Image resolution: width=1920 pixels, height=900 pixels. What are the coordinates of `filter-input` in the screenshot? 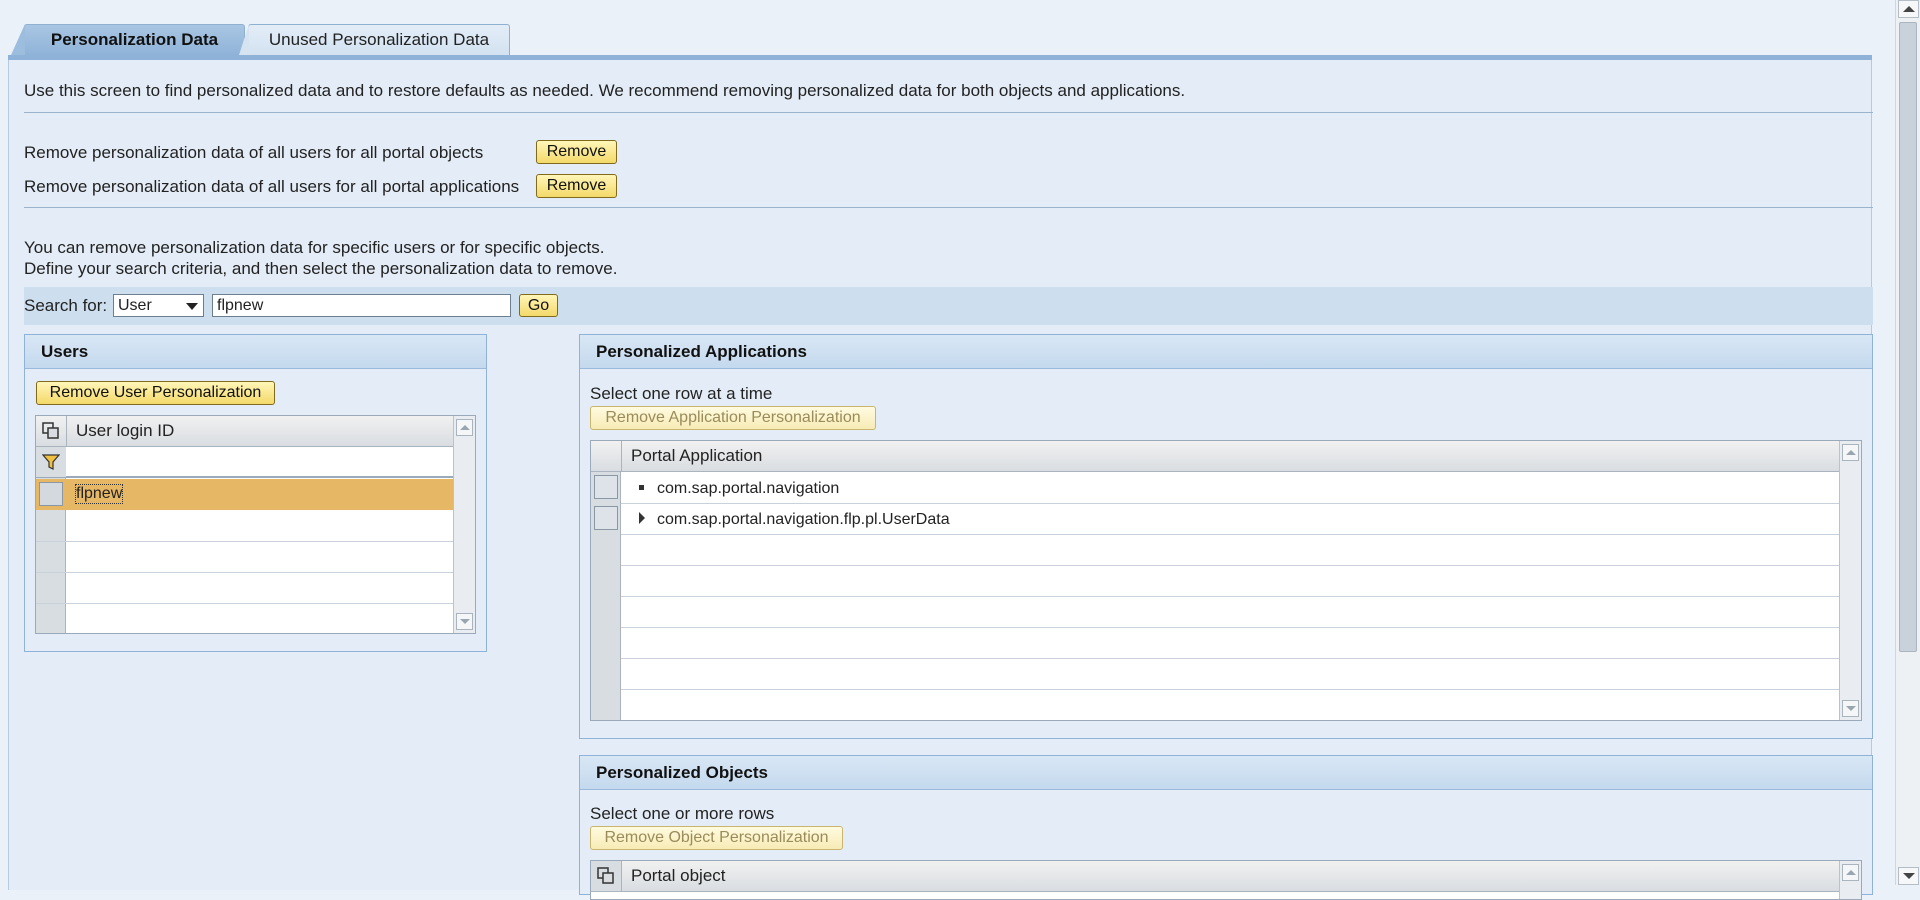 It's located at (260, 462).